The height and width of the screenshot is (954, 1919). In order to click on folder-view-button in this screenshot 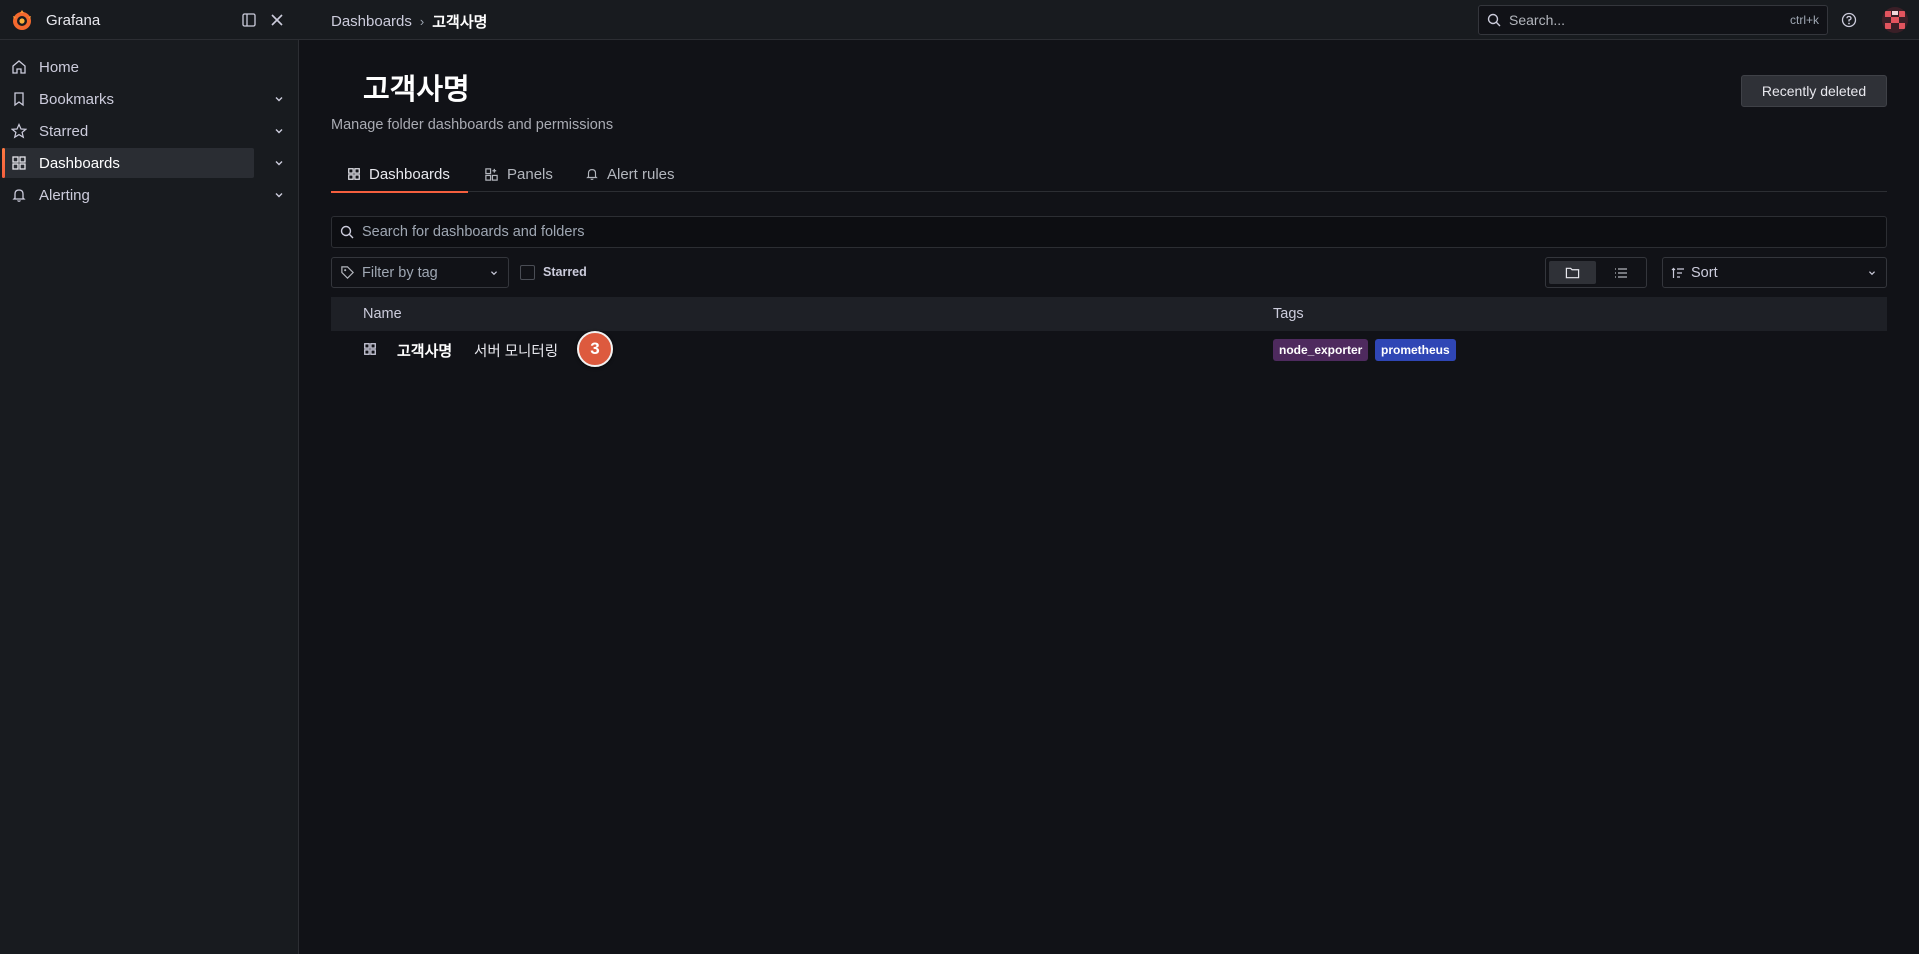, I will do `click(1572, 272)`.